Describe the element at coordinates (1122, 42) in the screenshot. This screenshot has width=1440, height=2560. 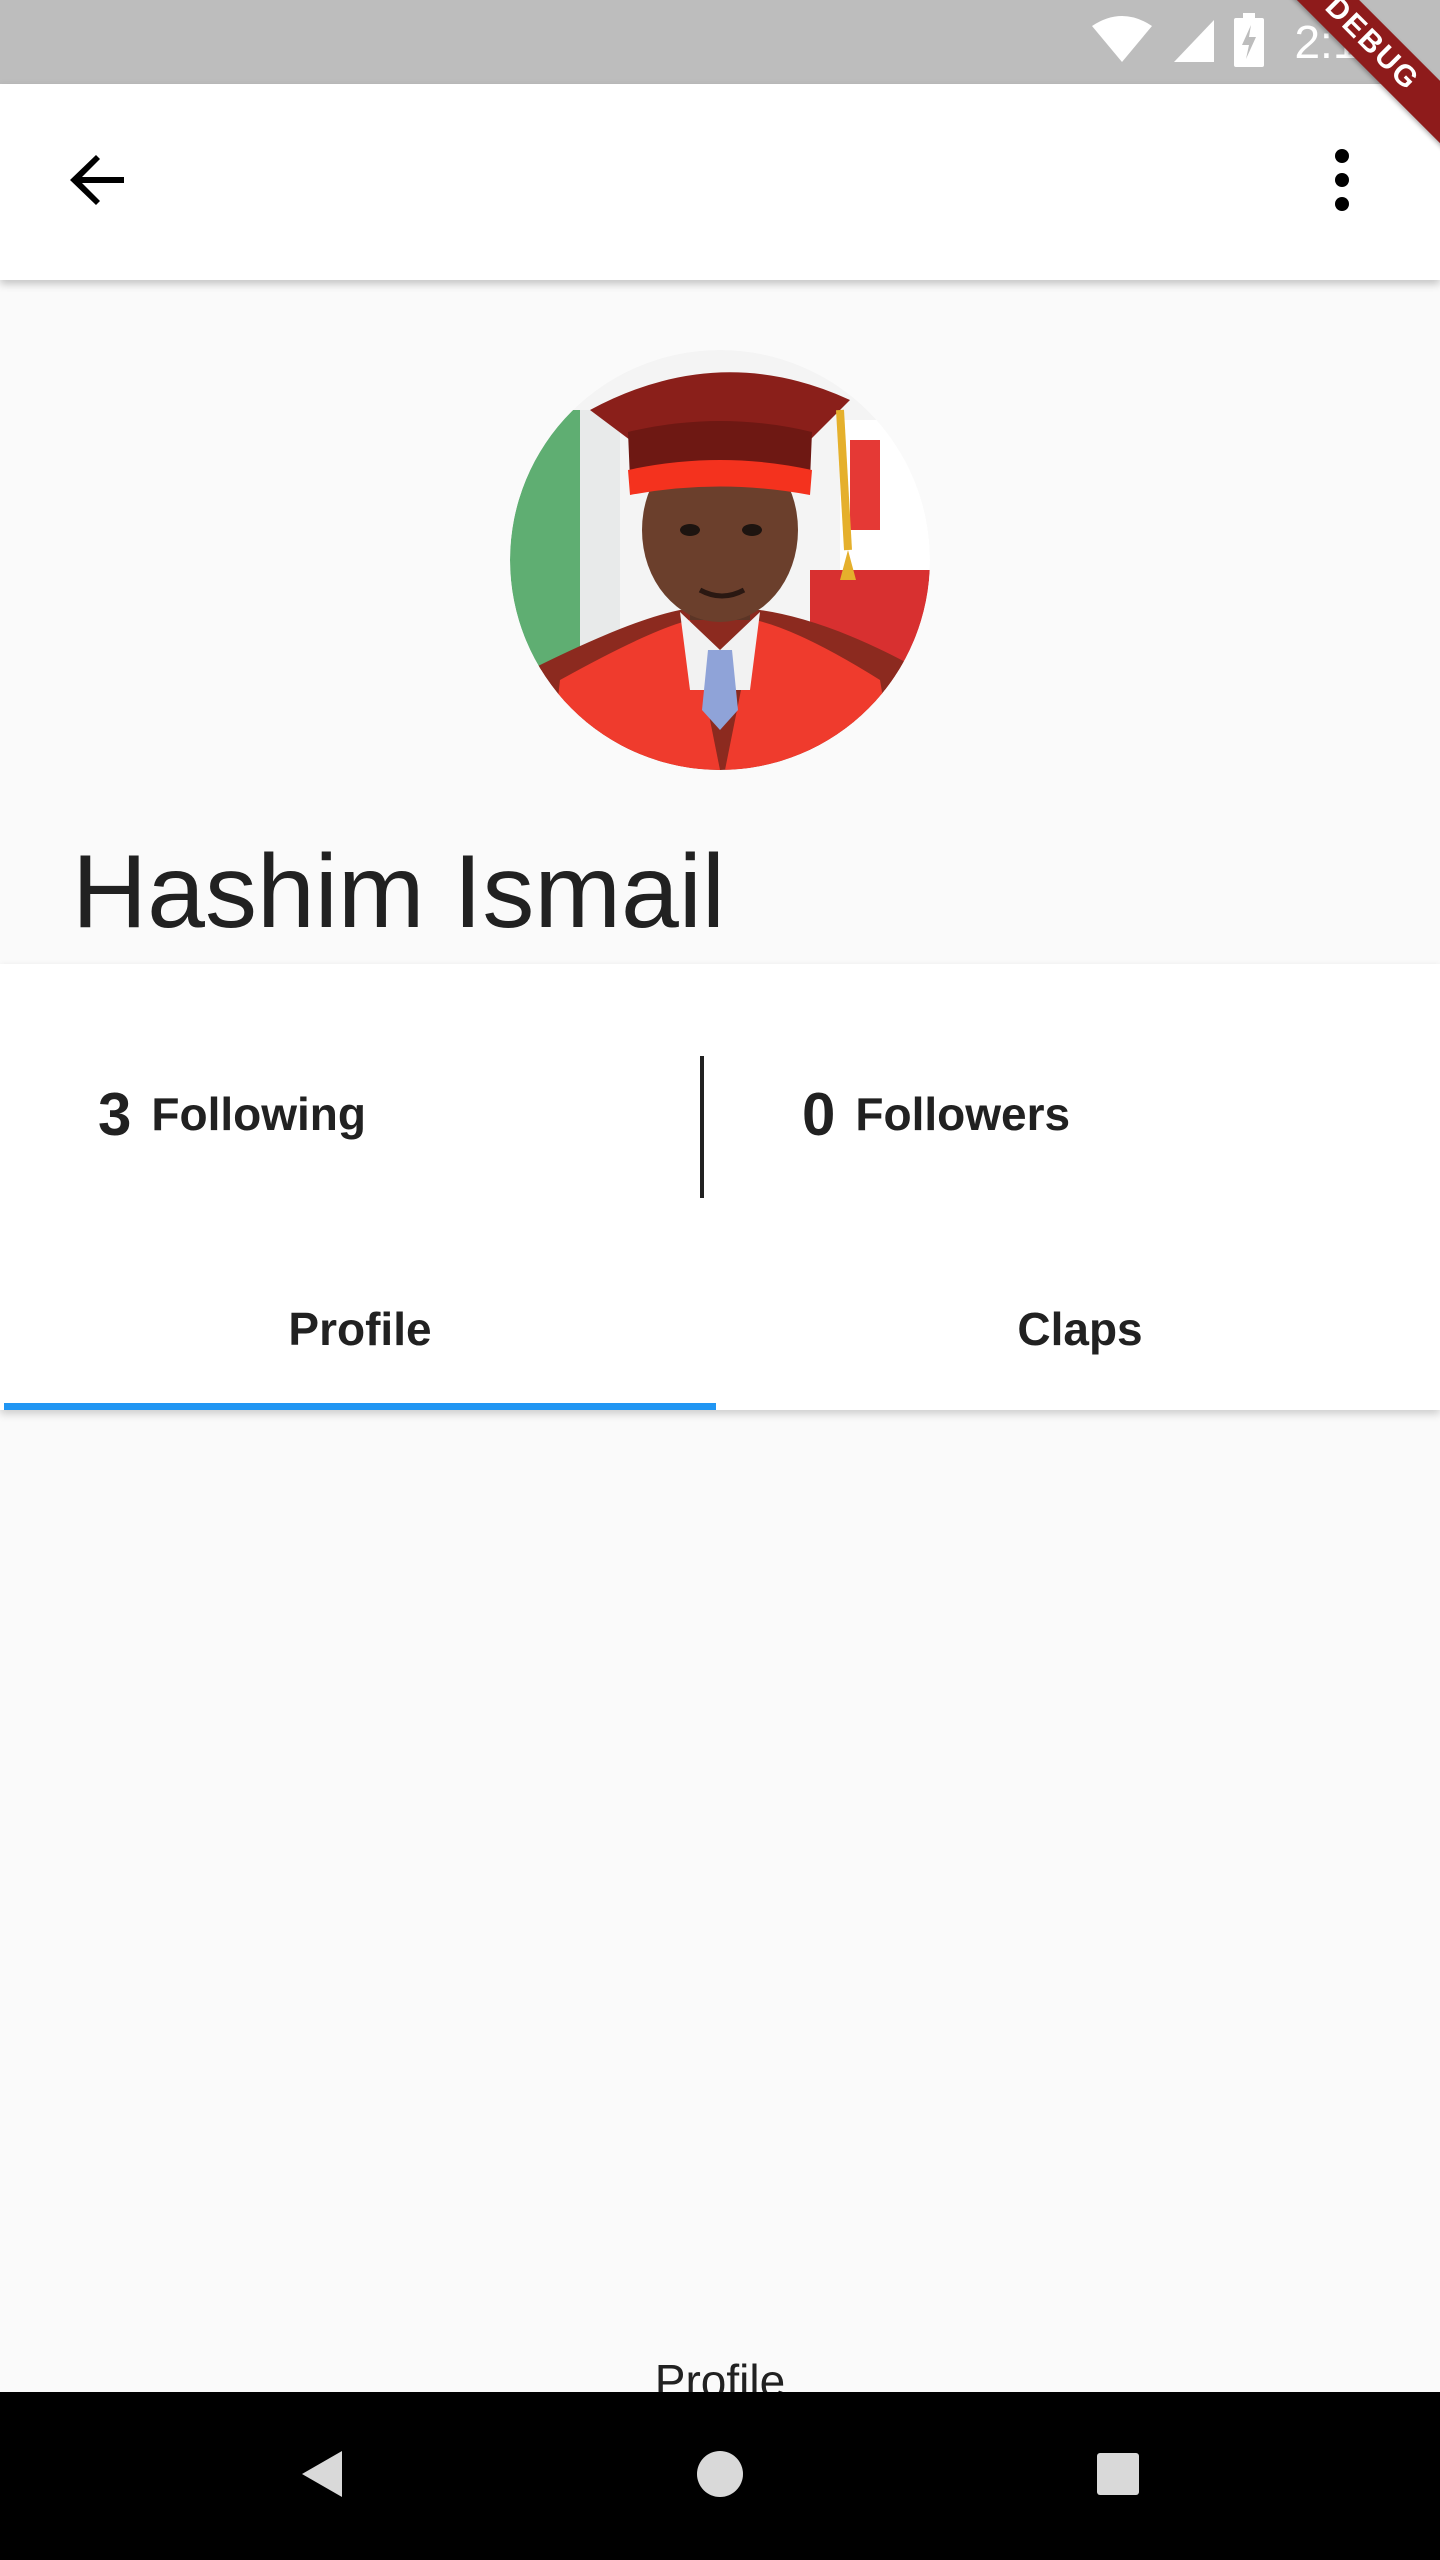
I see `wifi-icon` at that location.